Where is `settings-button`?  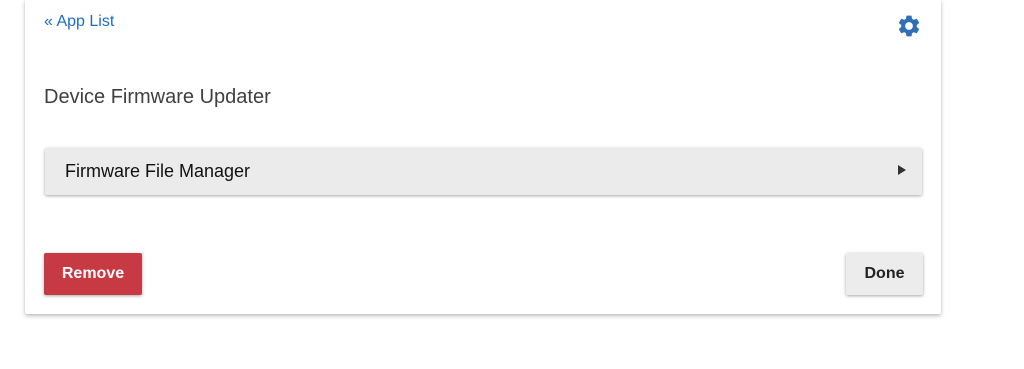
settings-button is located at coordinates (909, 26).